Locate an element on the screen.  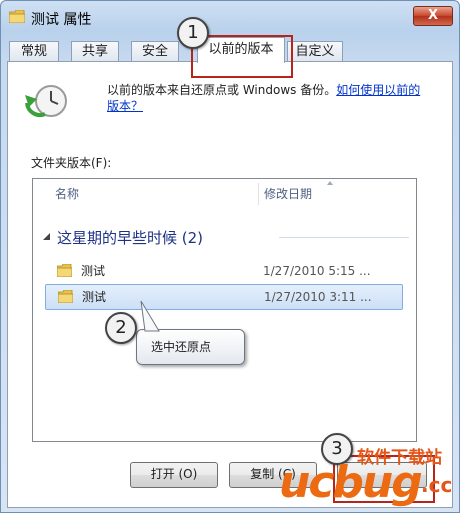
watermark-site-name: 软件下载站 is located at coordinates (399, 458).